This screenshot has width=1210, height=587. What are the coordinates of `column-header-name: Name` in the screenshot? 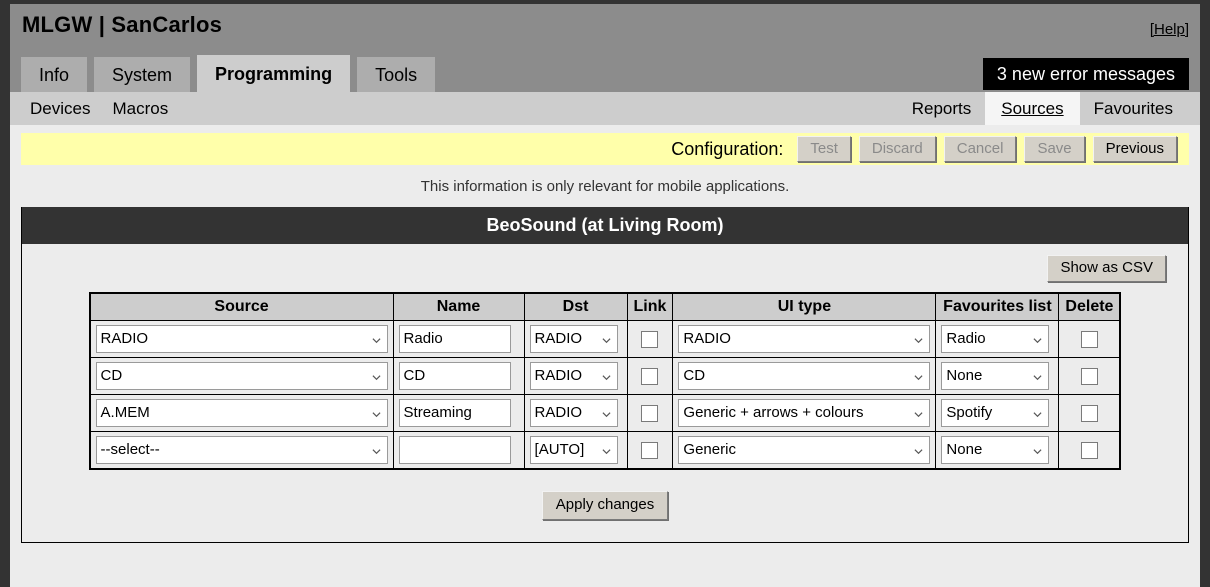 It's located at (458, 306).